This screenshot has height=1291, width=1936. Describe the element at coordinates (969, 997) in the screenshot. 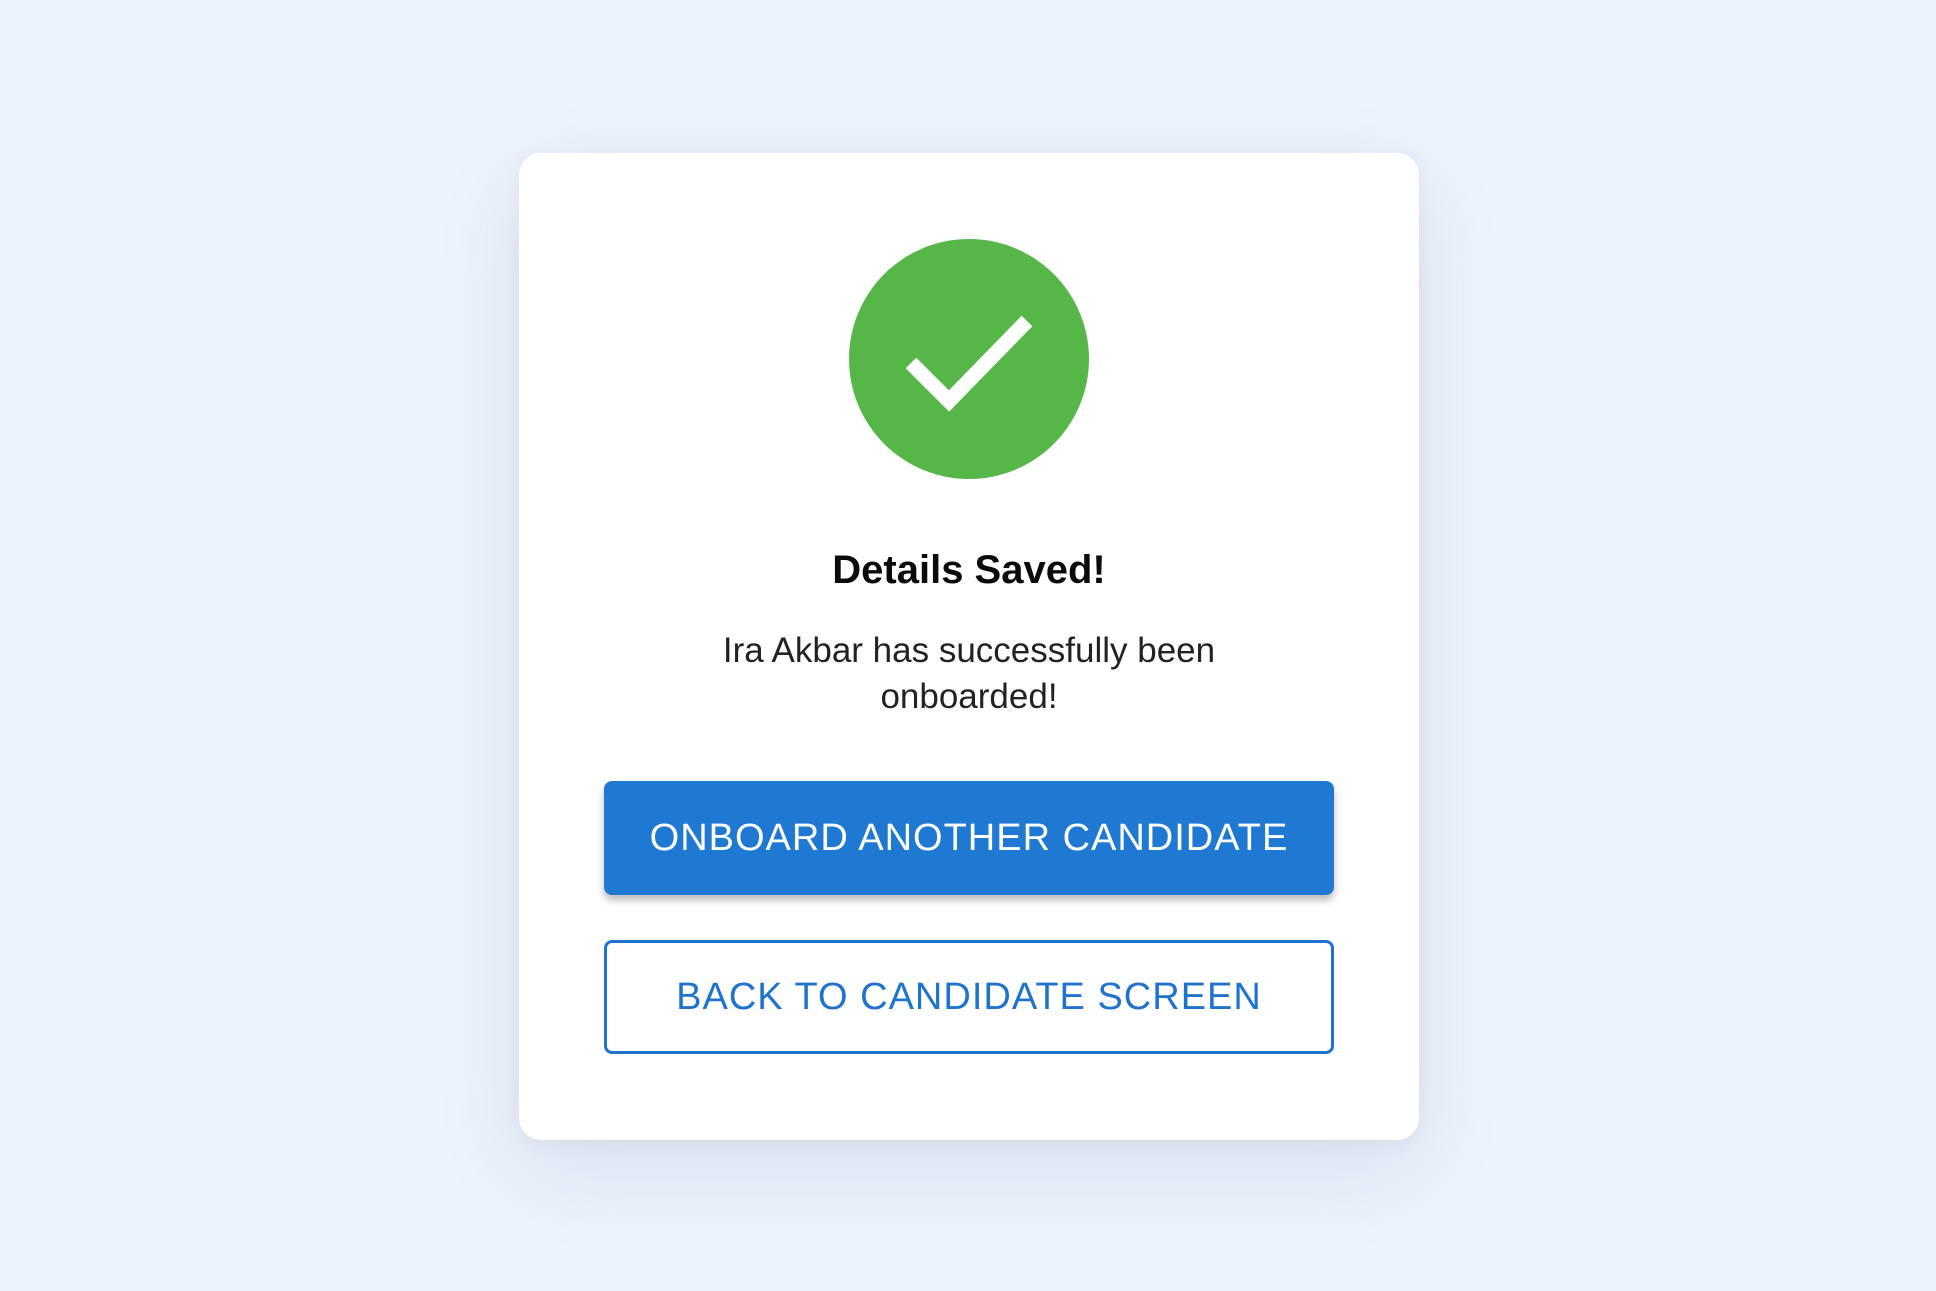

I see `back-to-candidate-screen-button: BACK TO CANDIDATE SCREEN` at that location.